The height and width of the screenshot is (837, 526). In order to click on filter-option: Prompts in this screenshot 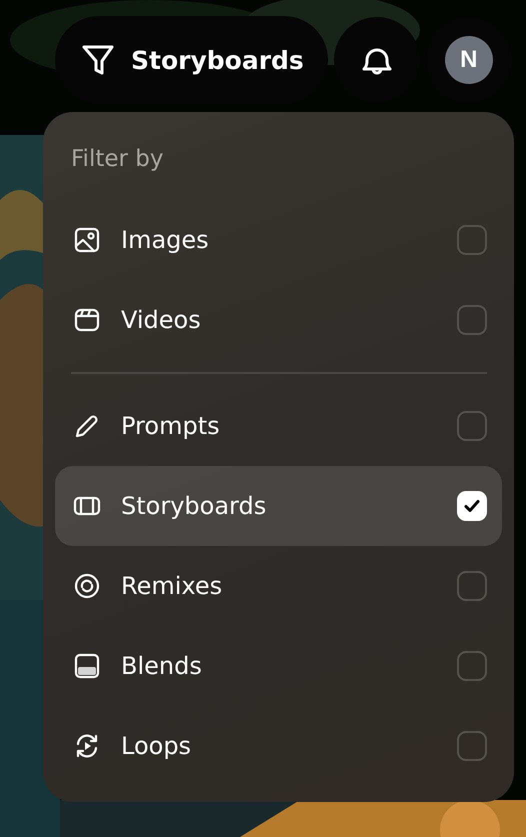, I will do `click(278, 426)`.